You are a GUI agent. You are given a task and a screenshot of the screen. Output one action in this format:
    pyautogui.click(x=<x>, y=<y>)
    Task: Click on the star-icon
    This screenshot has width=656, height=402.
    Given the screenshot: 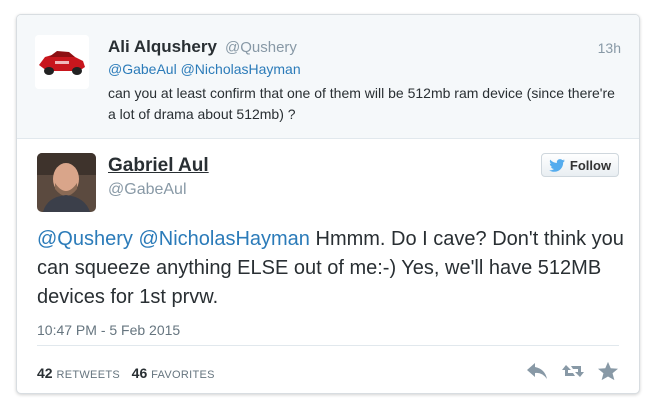 What is the action you would take?
    pyautogui.click(x=609, y=371)
    